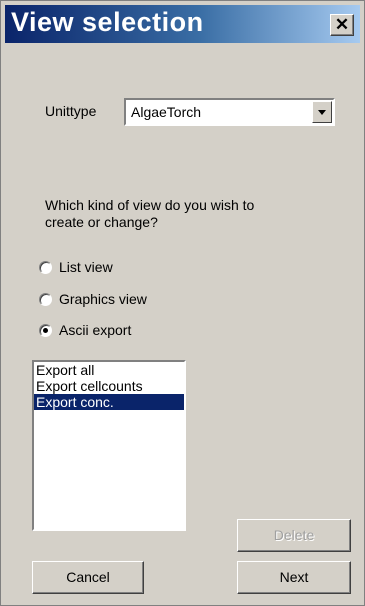 Image resolution: width=365 pixels, height=606 pixels. What do you see at coordinates (109, 402) in the screenshot?
I see `list-item-selected: Export conc.` at bounding box center [109, 402].